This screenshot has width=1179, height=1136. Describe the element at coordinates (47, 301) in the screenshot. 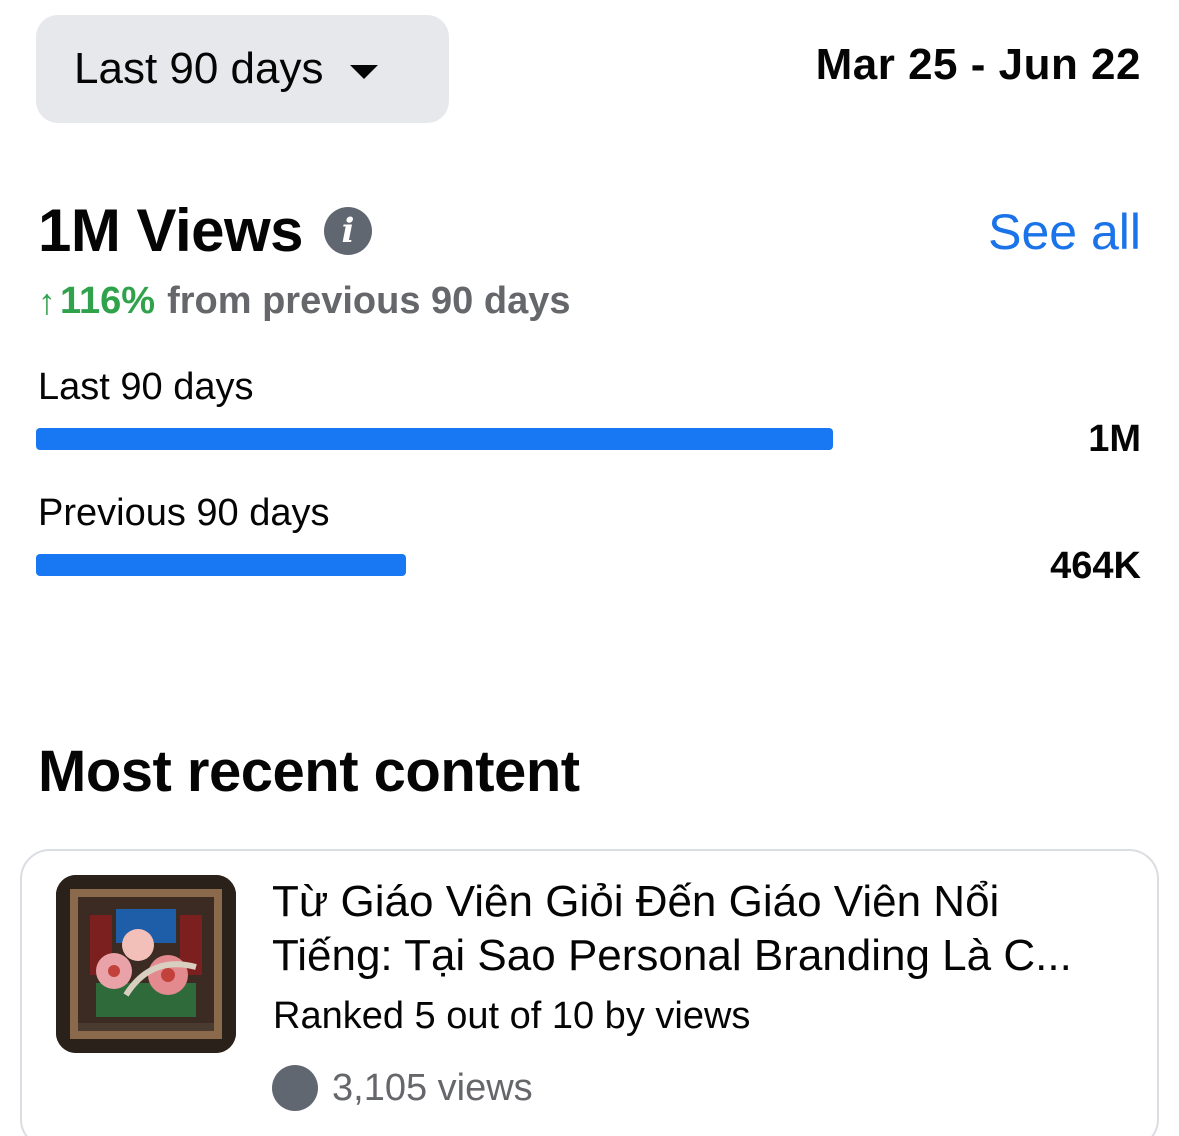

I see `arrow-up-icon: ↑` at that location.